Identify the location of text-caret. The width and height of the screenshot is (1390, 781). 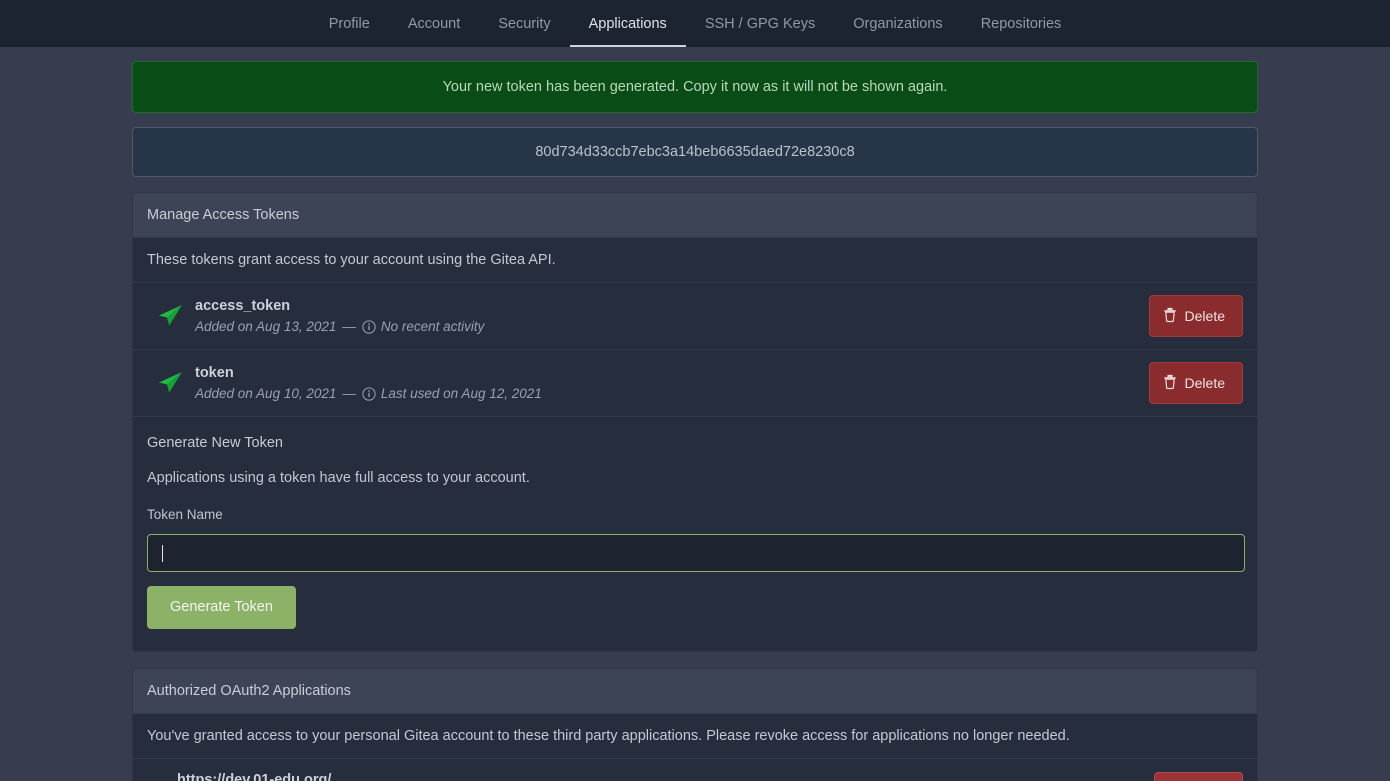
(162, 553).